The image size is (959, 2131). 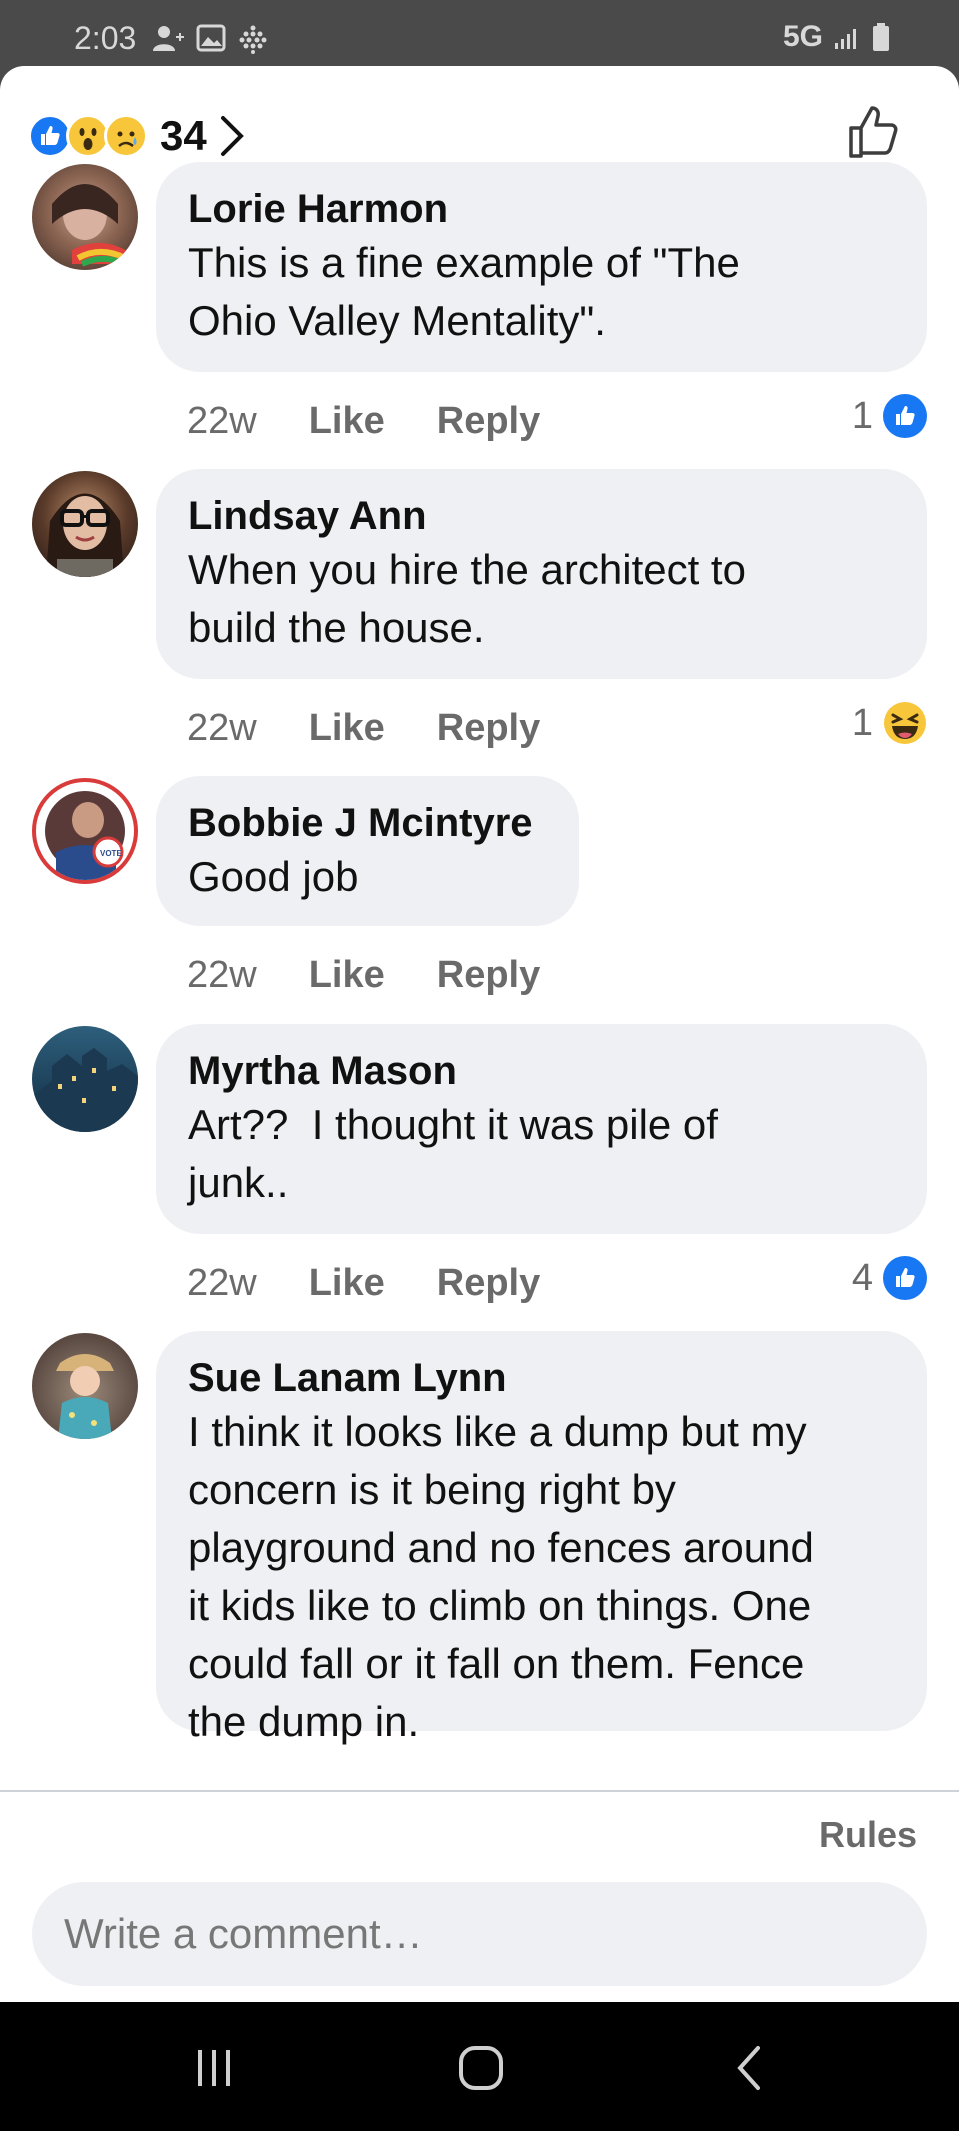 I want to click on chevron-right-icon, so click(x=232, y=136).